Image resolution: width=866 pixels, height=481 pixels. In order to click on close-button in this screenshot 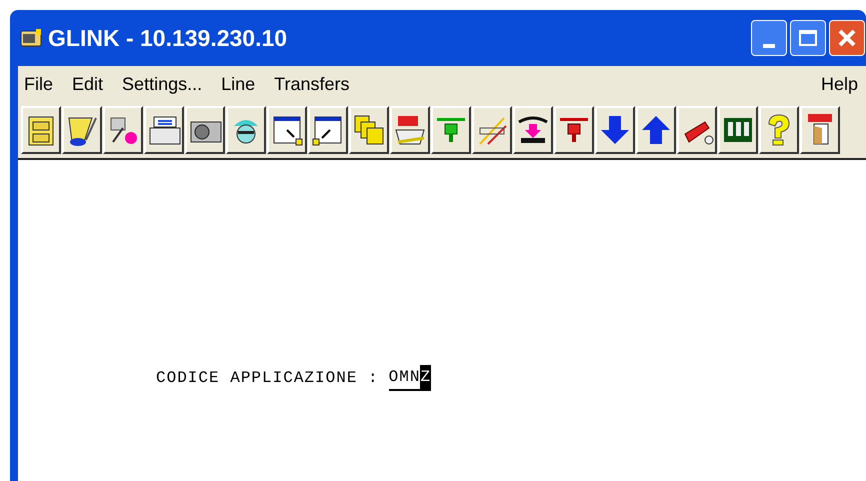, I will do `click(847, 38)`.